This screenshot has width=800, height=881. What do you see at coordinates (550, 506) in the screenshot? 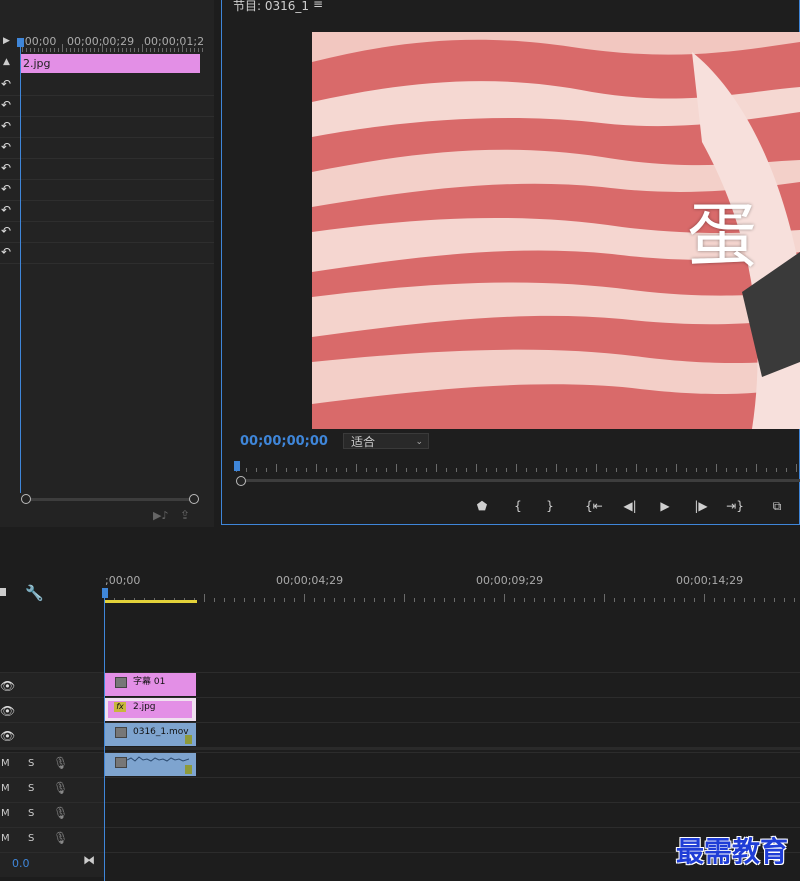
I see `mark-out-icon: }` at bounding box center [550, 506].